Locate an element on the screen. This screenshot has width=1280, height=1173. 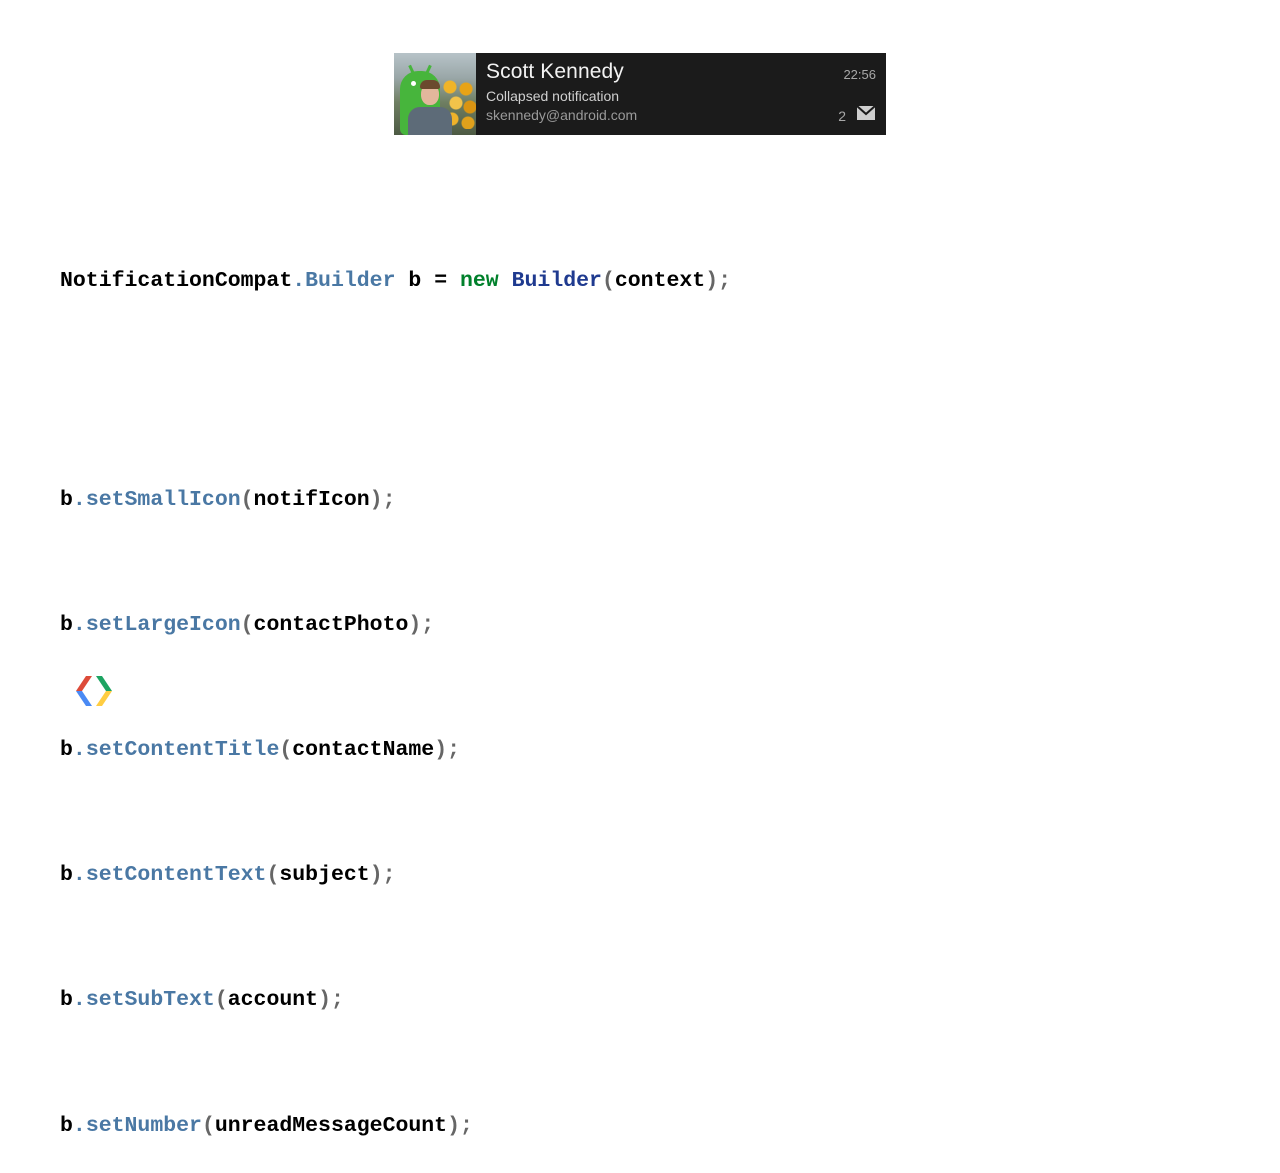
code-class-name: NotificationCompat is located at coordinates (176, 280).